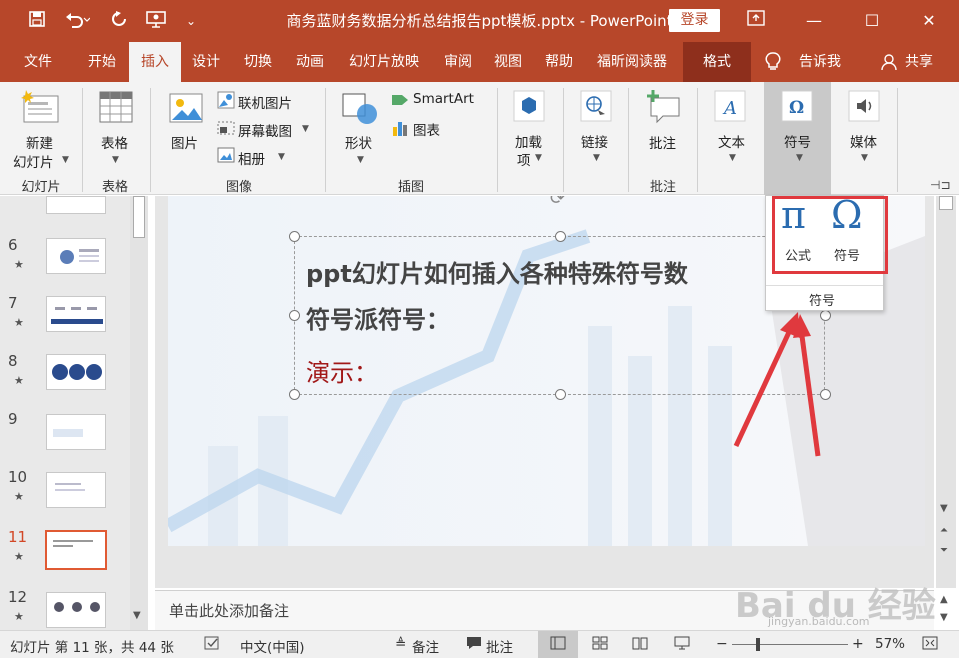 Image resolution: width=959 pixels, height=658 pixels. What do you see at coordinates (940, 185) in the screenshot?
I see `pin-ribbon-icon: ⊣⊐` at bounding box center [940, 185].